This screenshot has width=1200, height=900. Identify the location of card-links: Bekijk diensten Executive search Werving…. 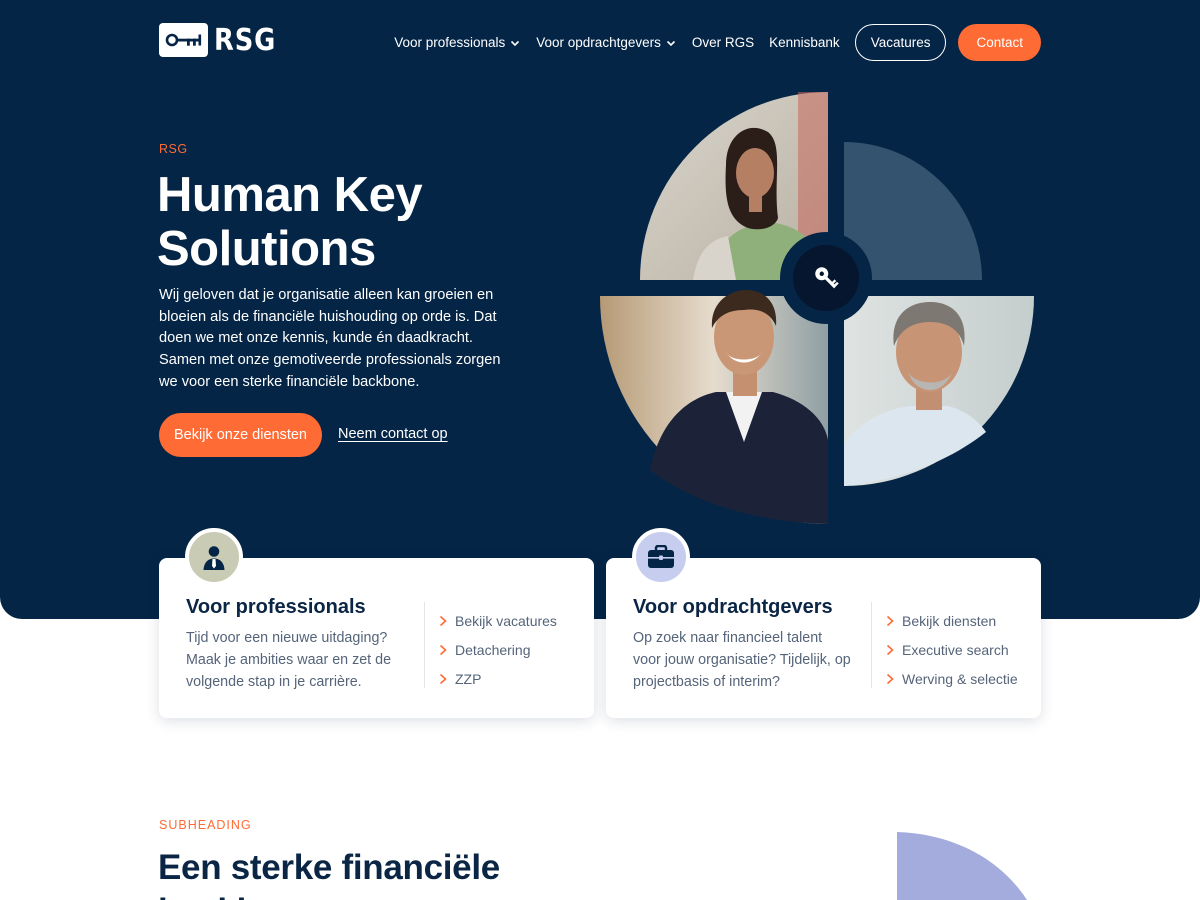
(952, 649).